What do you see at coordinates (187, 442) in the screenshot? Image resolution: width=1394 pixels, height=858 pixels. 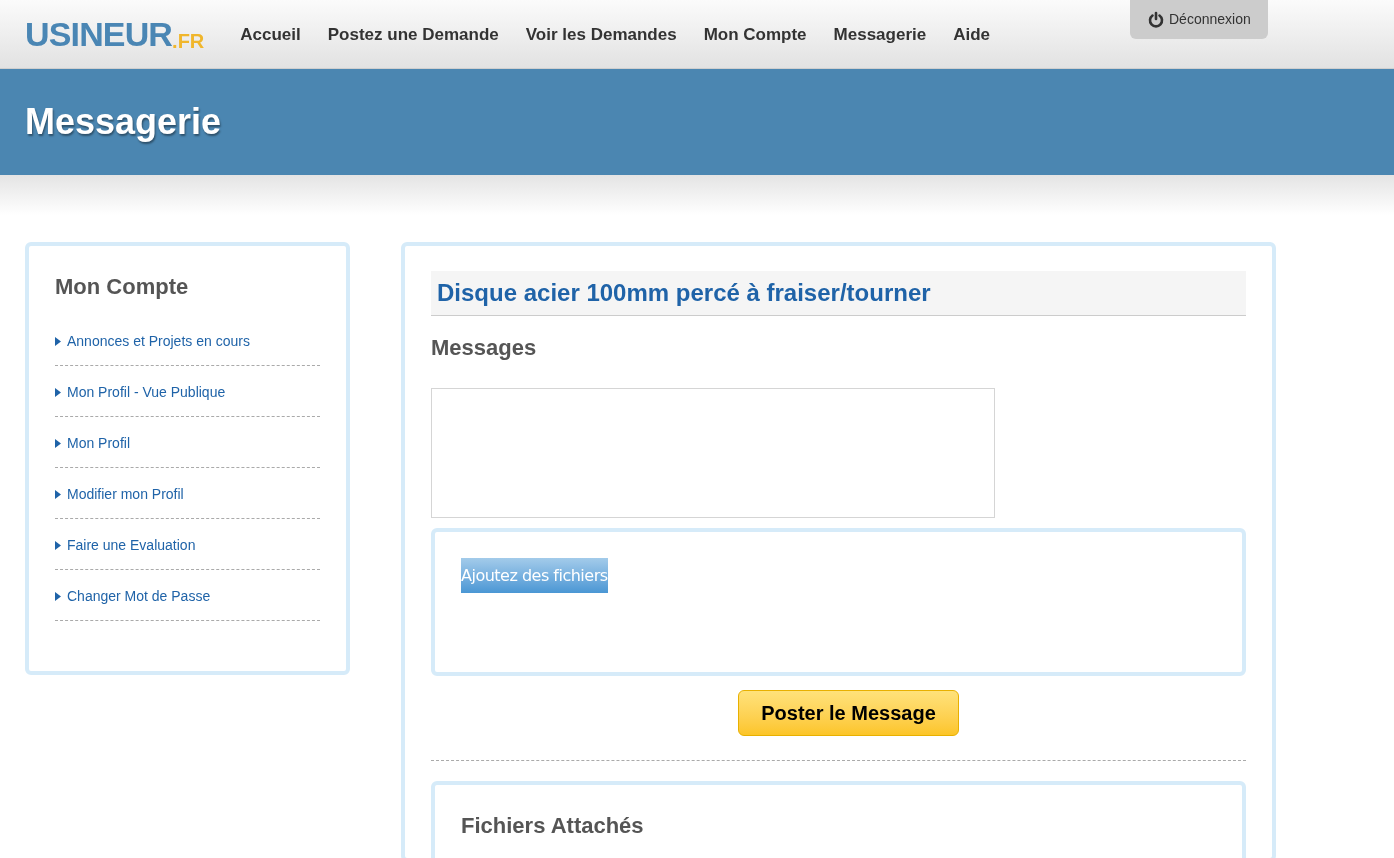 I see `sidebar-link: Mon Profil` at bounding box center [187, 442].